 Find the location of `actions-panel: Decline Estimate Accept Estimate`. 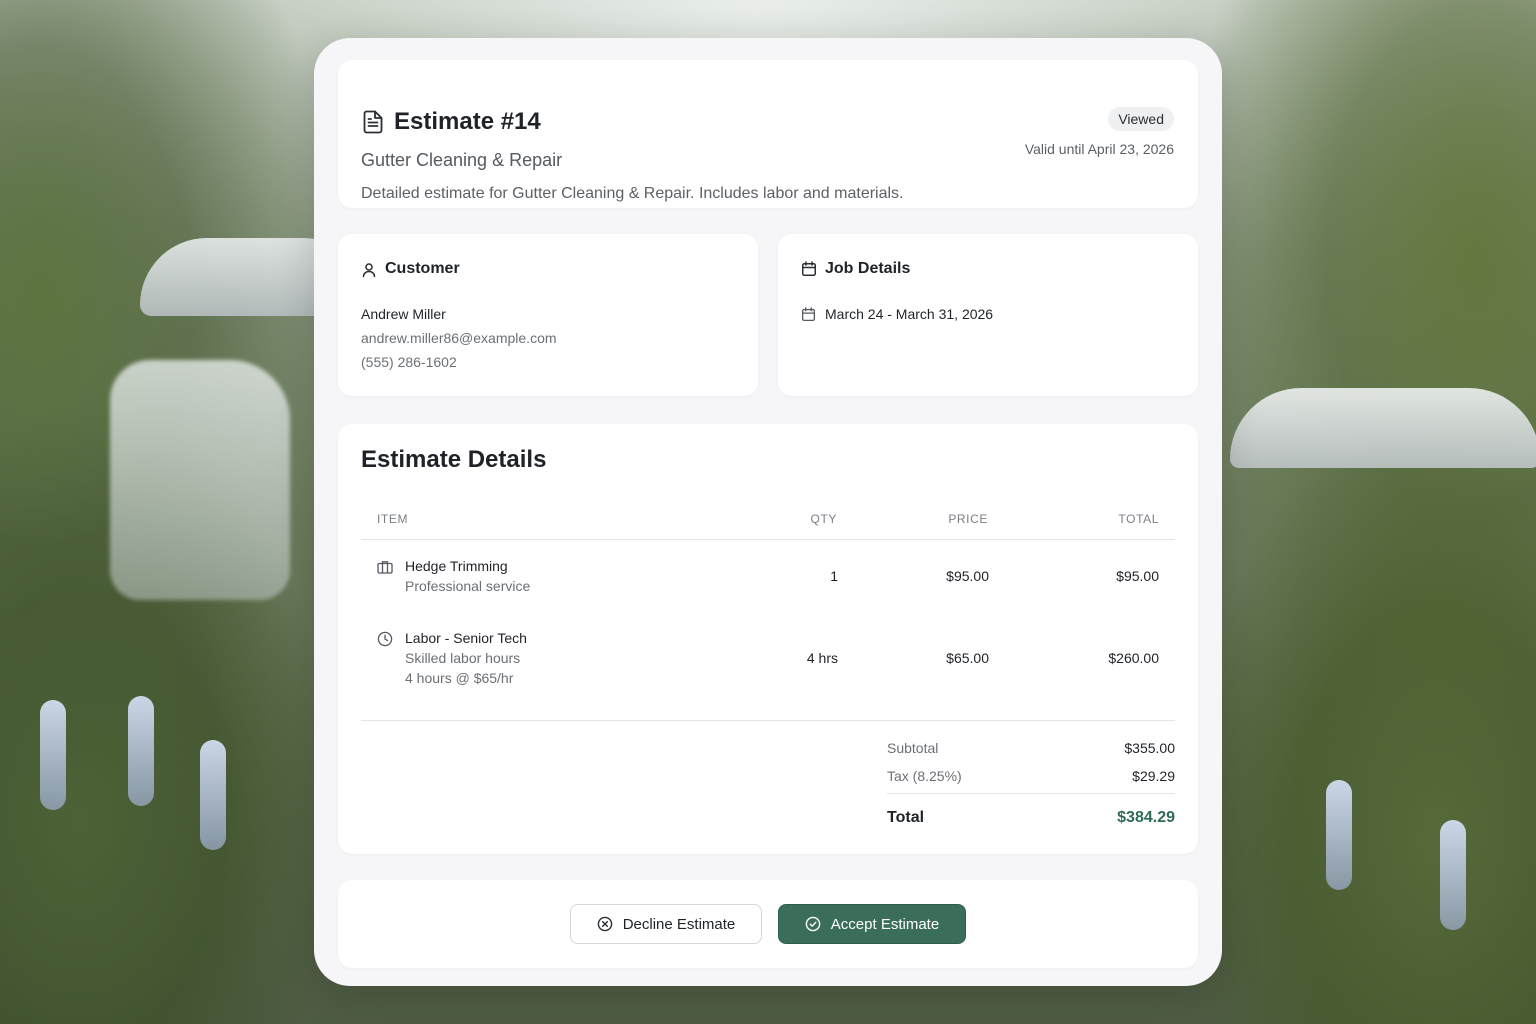

actions-panel: Decline Estimate Accept Estimate is located at coordinates (768, 924).